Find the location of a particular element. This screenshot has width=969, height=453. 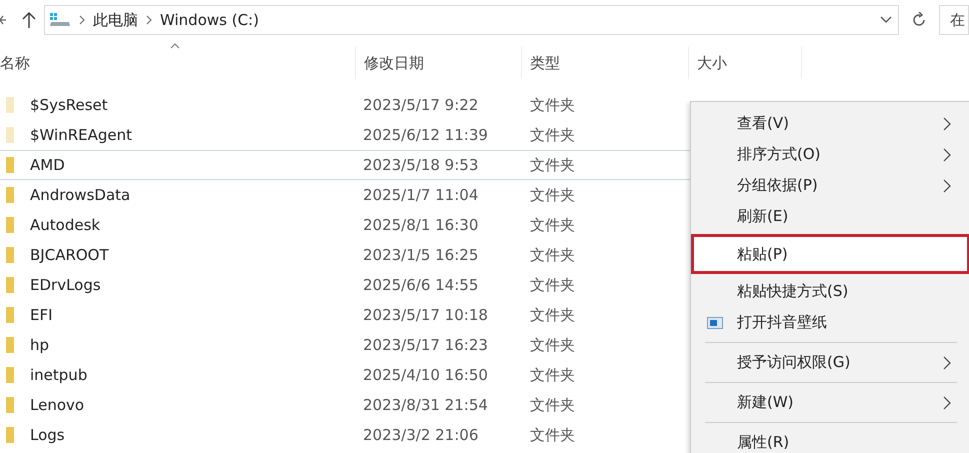

modified-date: 2023/3/2 21:06 is located at coordinates (421, 435).